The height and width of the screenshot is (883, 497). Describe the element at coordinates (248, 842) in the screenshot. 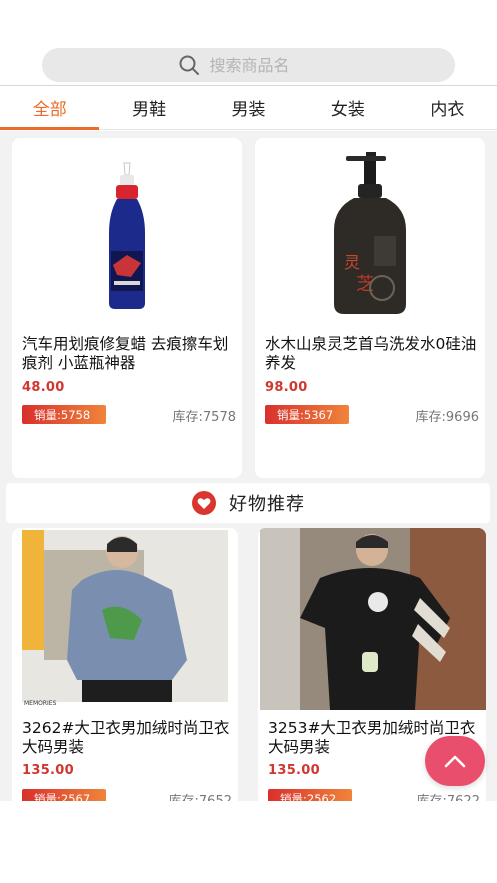

I see `bottom-blank-area` at that location.